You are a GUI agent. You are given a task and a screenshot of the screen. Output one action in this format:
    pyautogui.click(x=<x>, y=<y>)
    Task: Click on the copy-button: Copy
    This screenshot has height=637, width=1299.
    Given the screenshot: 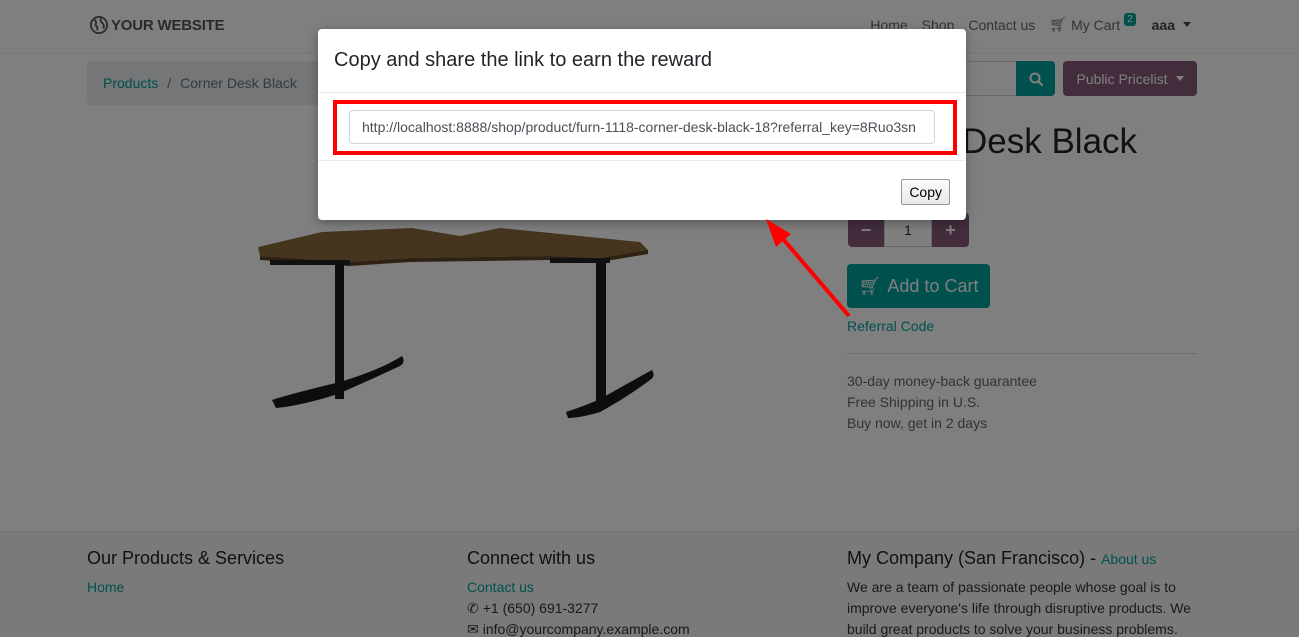 What is the action you would take?
    pyautogui.click(x=925, y=192)
    